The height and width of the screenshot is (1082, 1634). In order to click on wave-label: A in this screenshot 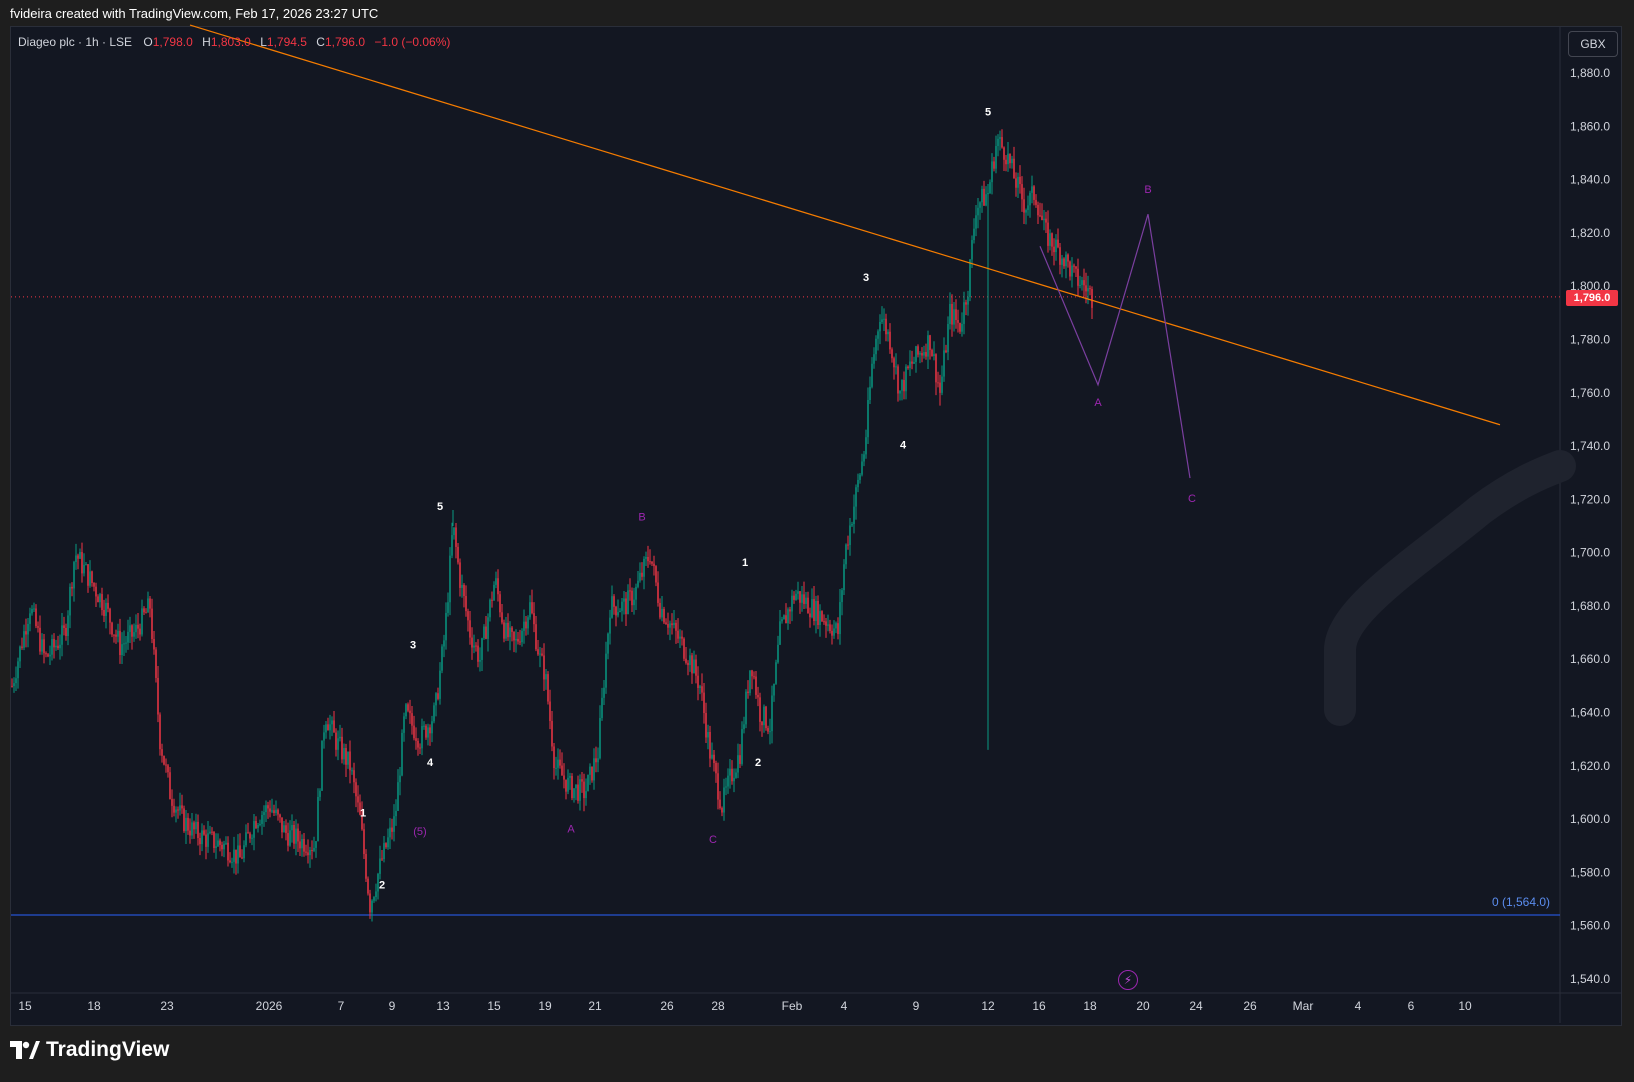, I will do `click(1098, 403)`.